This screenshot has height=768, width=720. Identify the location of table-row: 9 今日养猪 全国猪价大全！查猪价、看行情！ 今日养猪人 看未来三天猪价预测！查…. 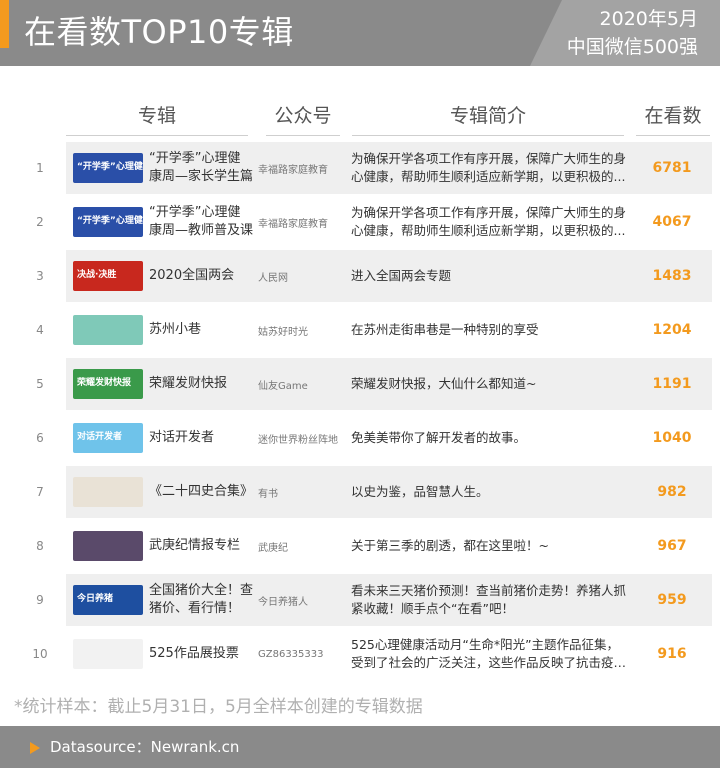
(360, 600).